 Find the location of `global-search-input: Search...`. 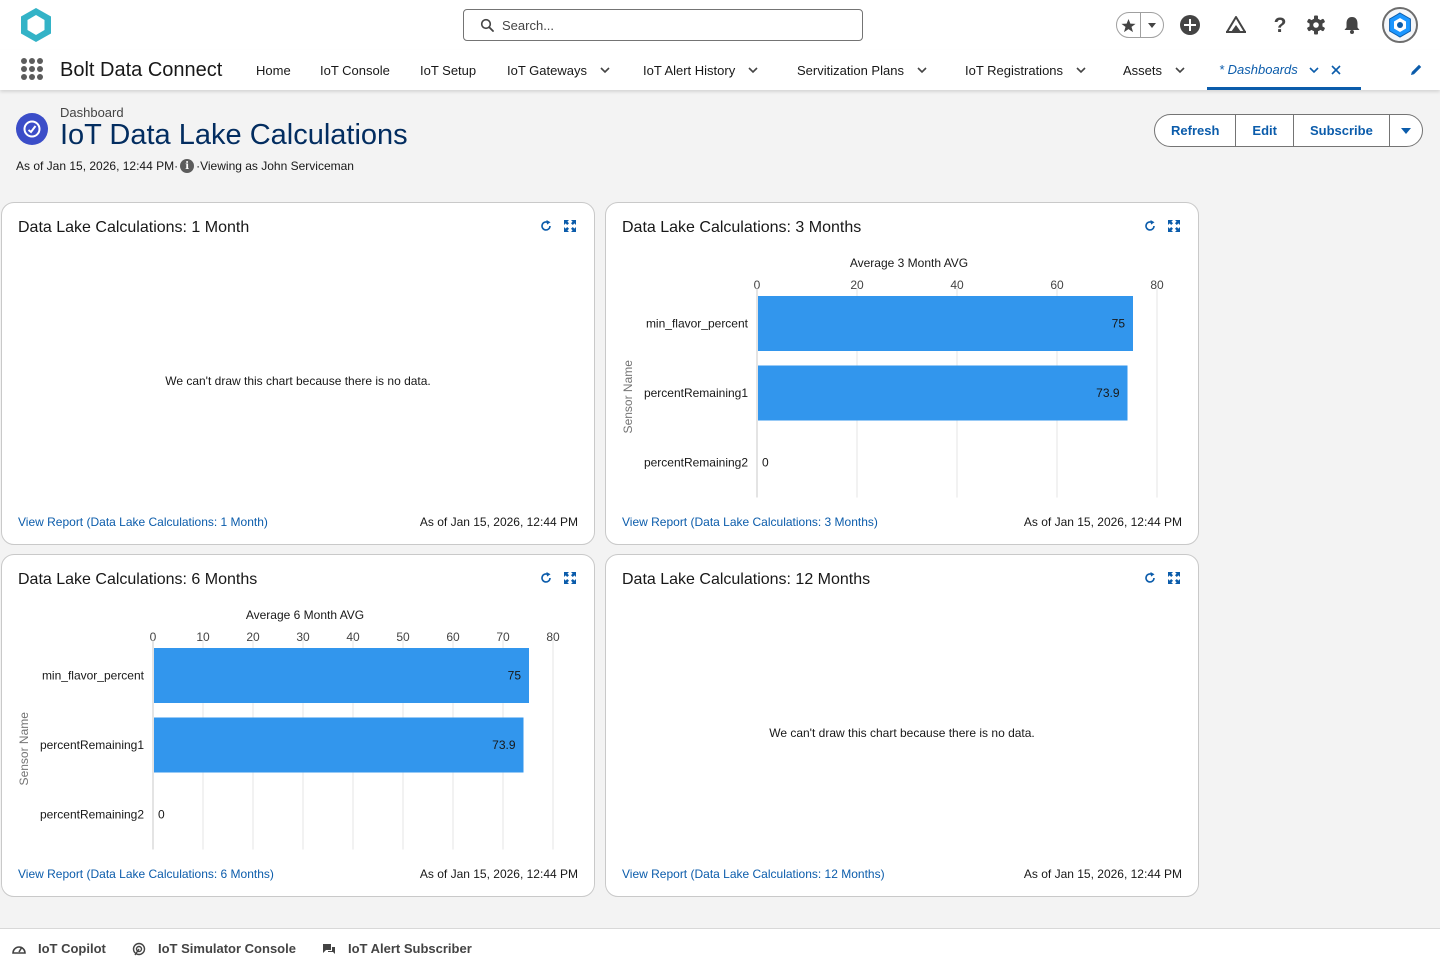

global-search-input: Search... is located at coordinates (663, 25).